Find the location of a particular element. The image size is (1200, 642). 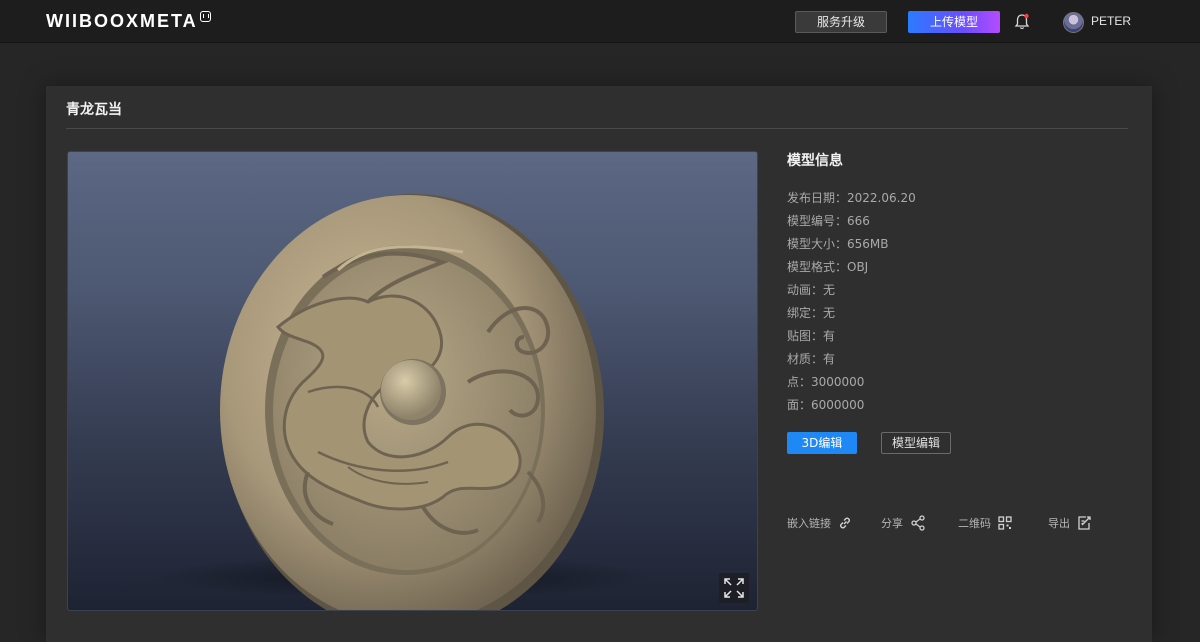

info-material: 材质：有 is located at coordinates (811, 359).